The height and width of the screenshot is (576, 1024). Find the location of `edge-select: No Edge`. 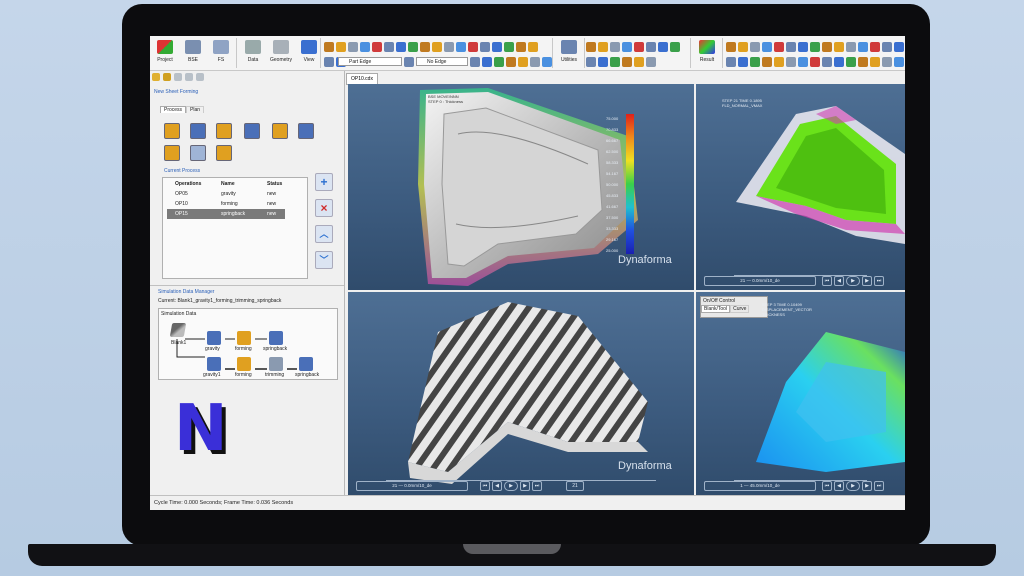

edge-select: No Edge is located at coordinates (442, 61).